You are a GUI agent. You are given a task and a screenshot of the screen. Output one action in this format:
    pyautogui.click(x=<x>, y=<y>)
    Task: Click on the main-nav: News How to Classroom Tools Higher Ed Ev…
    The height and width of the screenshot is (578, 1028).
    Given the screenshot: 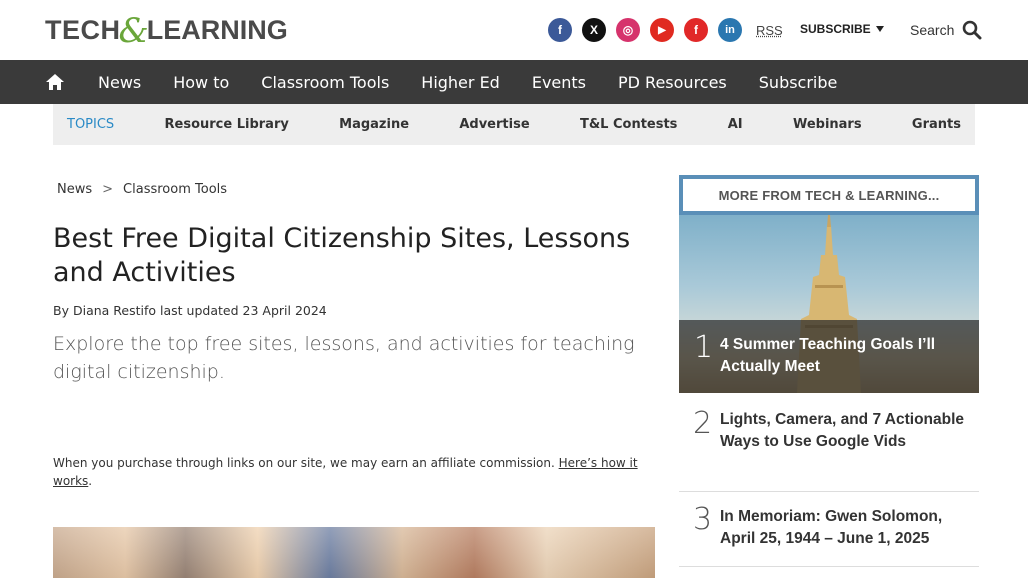 What is the action you would take?
    pyautogui.click(x=514, y=82)
    